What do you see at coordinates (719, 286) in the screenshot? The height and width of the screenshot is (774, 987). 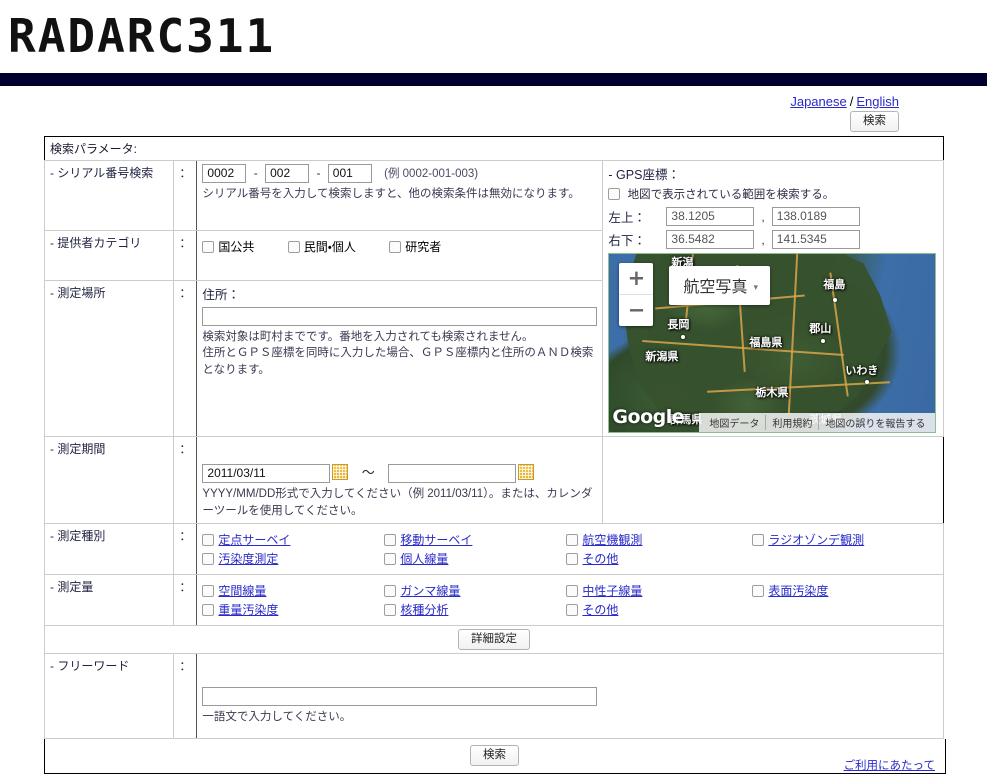 I see `map-type-selector: 航空写真 ▾` at bounding box center [719, 286].